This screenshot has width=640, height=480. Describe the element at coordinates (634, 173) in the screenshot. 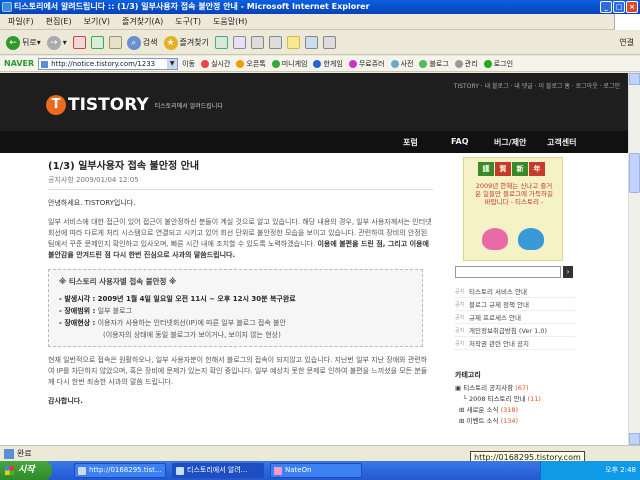

I see `scroll-thumb` at that location.